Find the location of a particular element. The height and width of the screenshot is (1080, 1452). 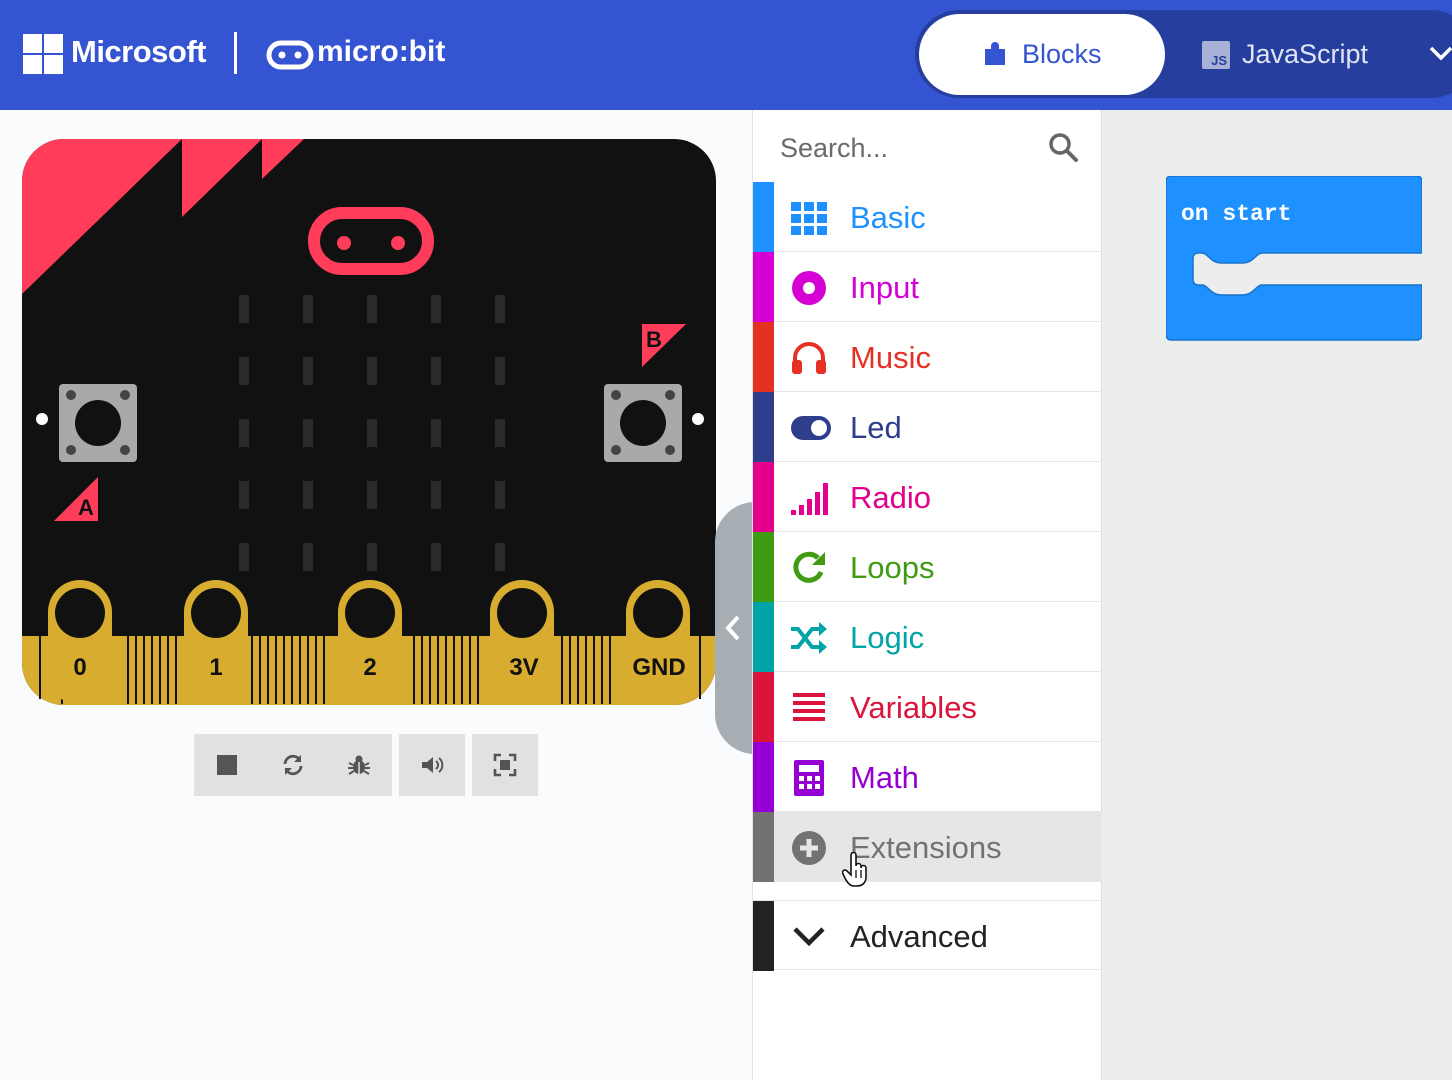

category-label: Advanced is located at coordinates (919, 936).